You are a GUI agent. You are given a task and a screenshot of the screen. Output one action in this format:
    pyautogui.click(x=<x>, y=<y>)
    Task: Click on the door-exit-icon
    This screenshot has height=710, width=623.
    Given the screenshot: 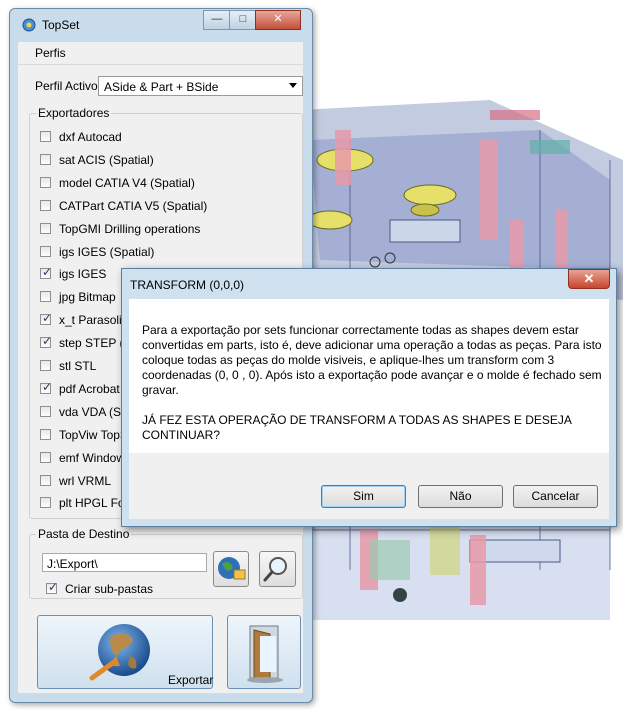 What is the action you would take?
    pyautogui.click(x=265, y=654)
    